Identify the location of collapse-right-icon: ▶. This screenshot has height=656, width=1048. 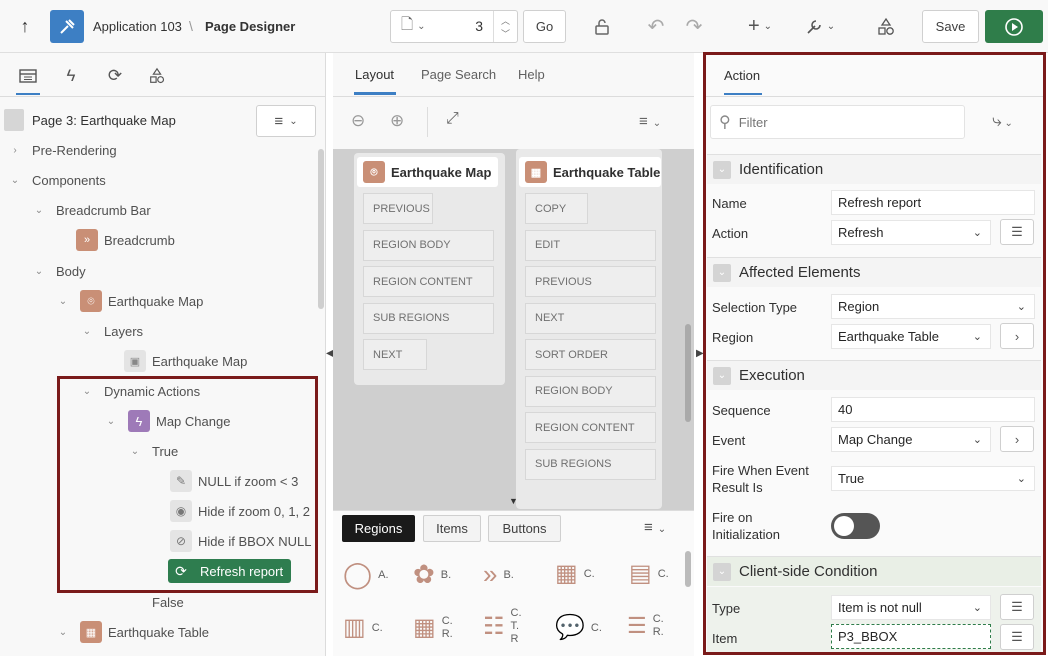
(700, 353).